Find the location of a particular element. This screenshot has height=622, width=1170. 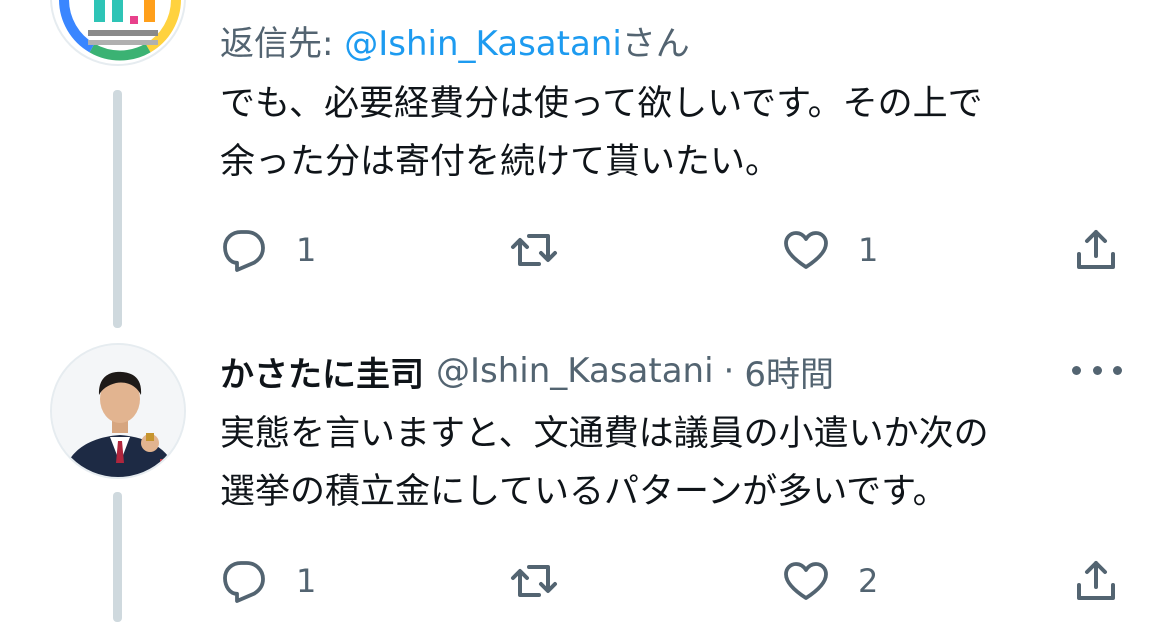

display-name-link: かさたに圭司 is located at coordinates (322, 371).